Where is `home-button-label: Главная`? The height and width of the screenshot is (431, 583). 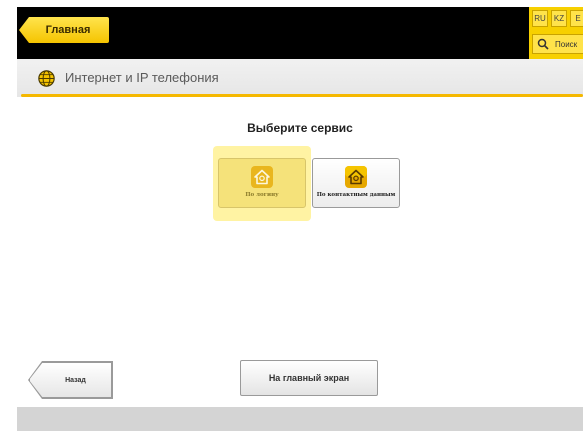
home-button-label: Главная is located at coordinates (68, 30).